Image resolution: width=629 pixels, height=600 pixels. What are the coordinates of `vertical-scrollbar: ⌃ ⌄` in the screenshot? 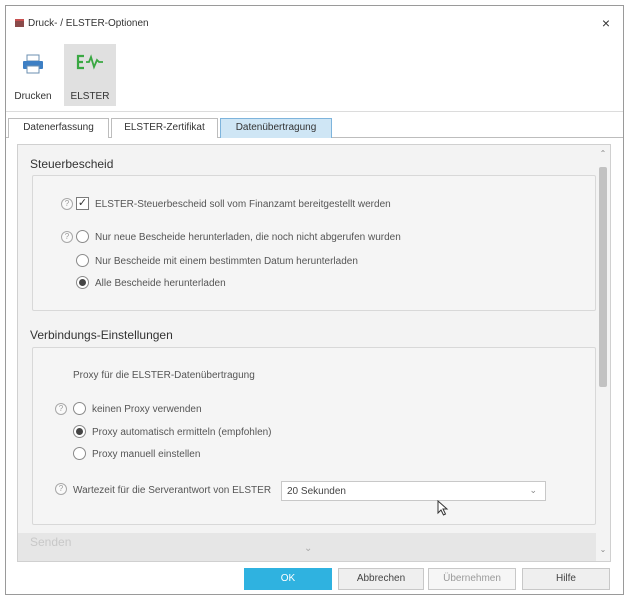 It's located at (603, 353).